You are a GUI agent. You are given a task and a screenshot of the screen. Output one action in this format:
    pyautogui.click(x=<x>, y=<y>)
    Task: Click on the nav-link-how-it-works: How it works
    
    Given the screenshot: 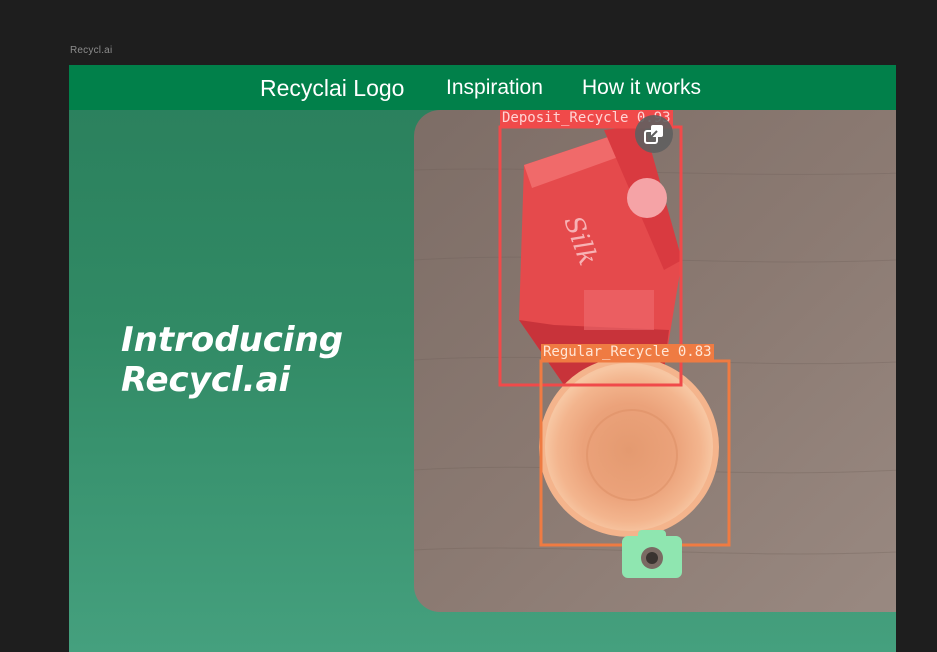 What is the action you would take?
    pyautogui.click(x=641, y=88)
    